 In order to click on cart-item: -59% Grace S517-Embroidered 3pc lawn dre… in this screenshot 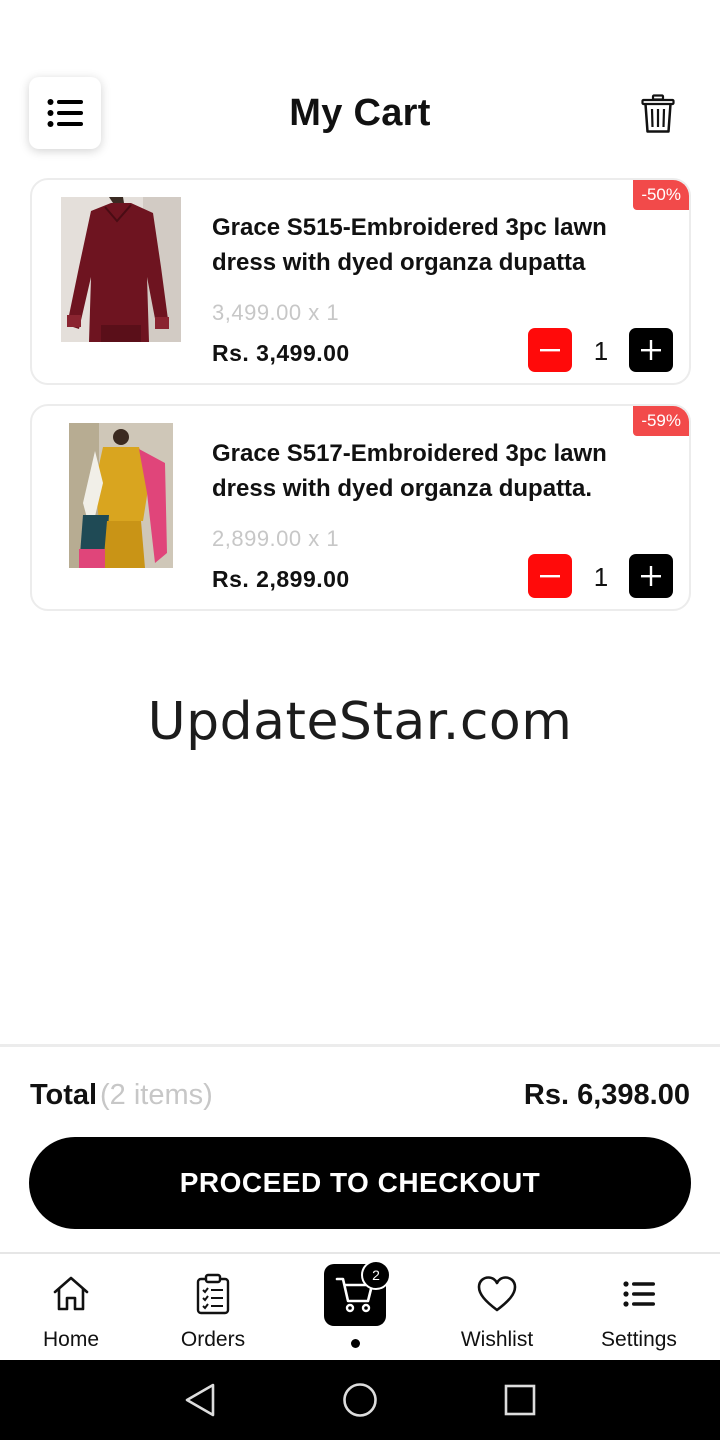, I will do `click(360, 507)`.